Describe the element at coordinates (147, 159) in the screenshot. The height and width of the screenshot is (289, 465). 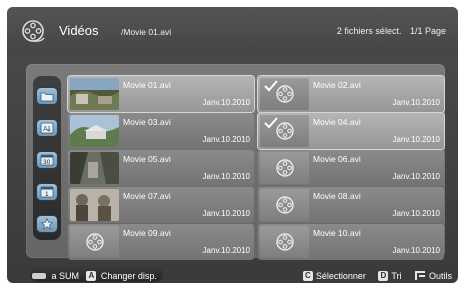
I see `file-name: Movie 05.avi` at that location.